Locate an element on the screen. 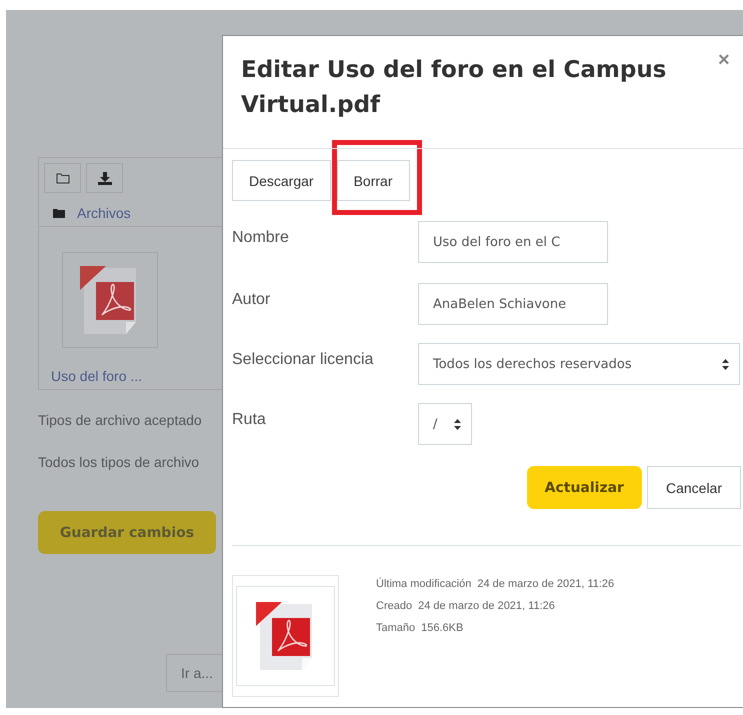 This screenshot has height=715, width=743. detail-label: Última modificación is located at coordinates (424, 584).